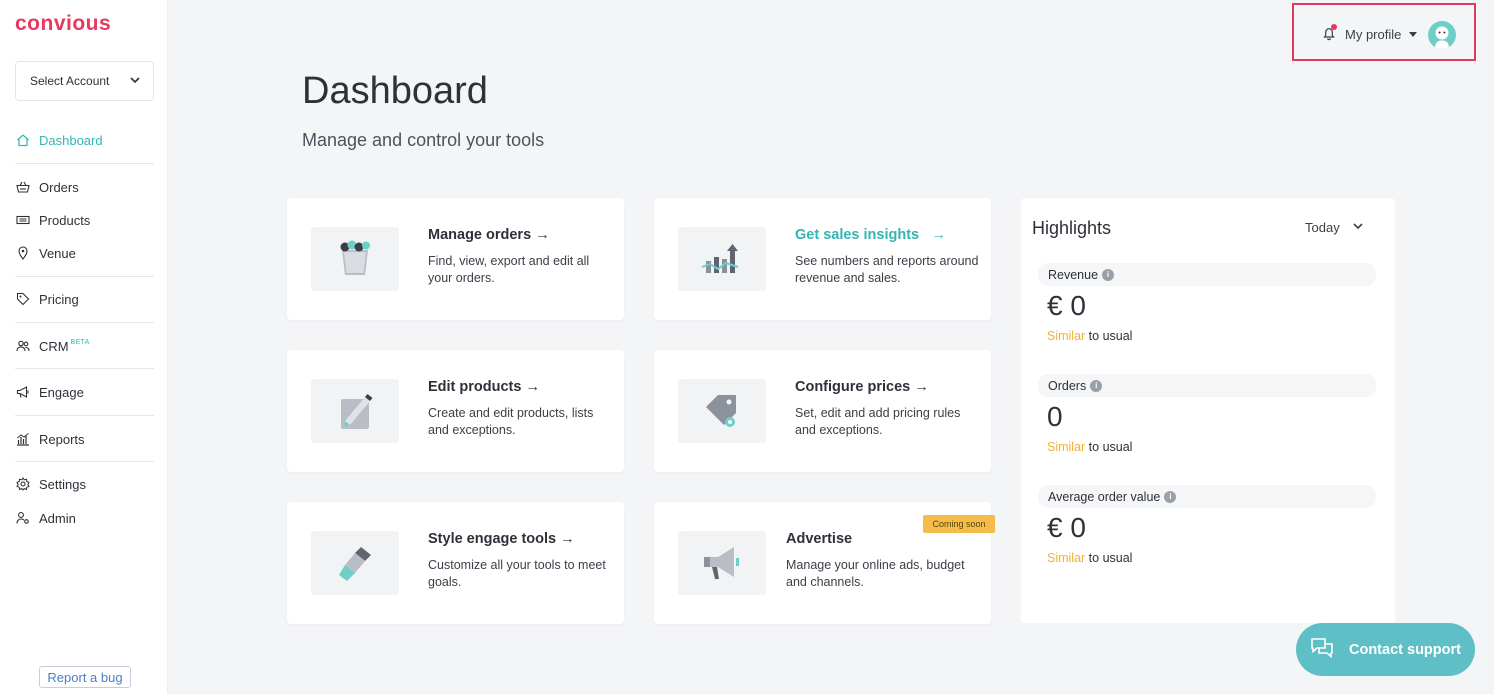 The width and height of the screenshot is (1494, 694). What do you see at coordinates (1322, 650) in the screenshot?
I see `chat-icon` at bounding box center [1322, 650].